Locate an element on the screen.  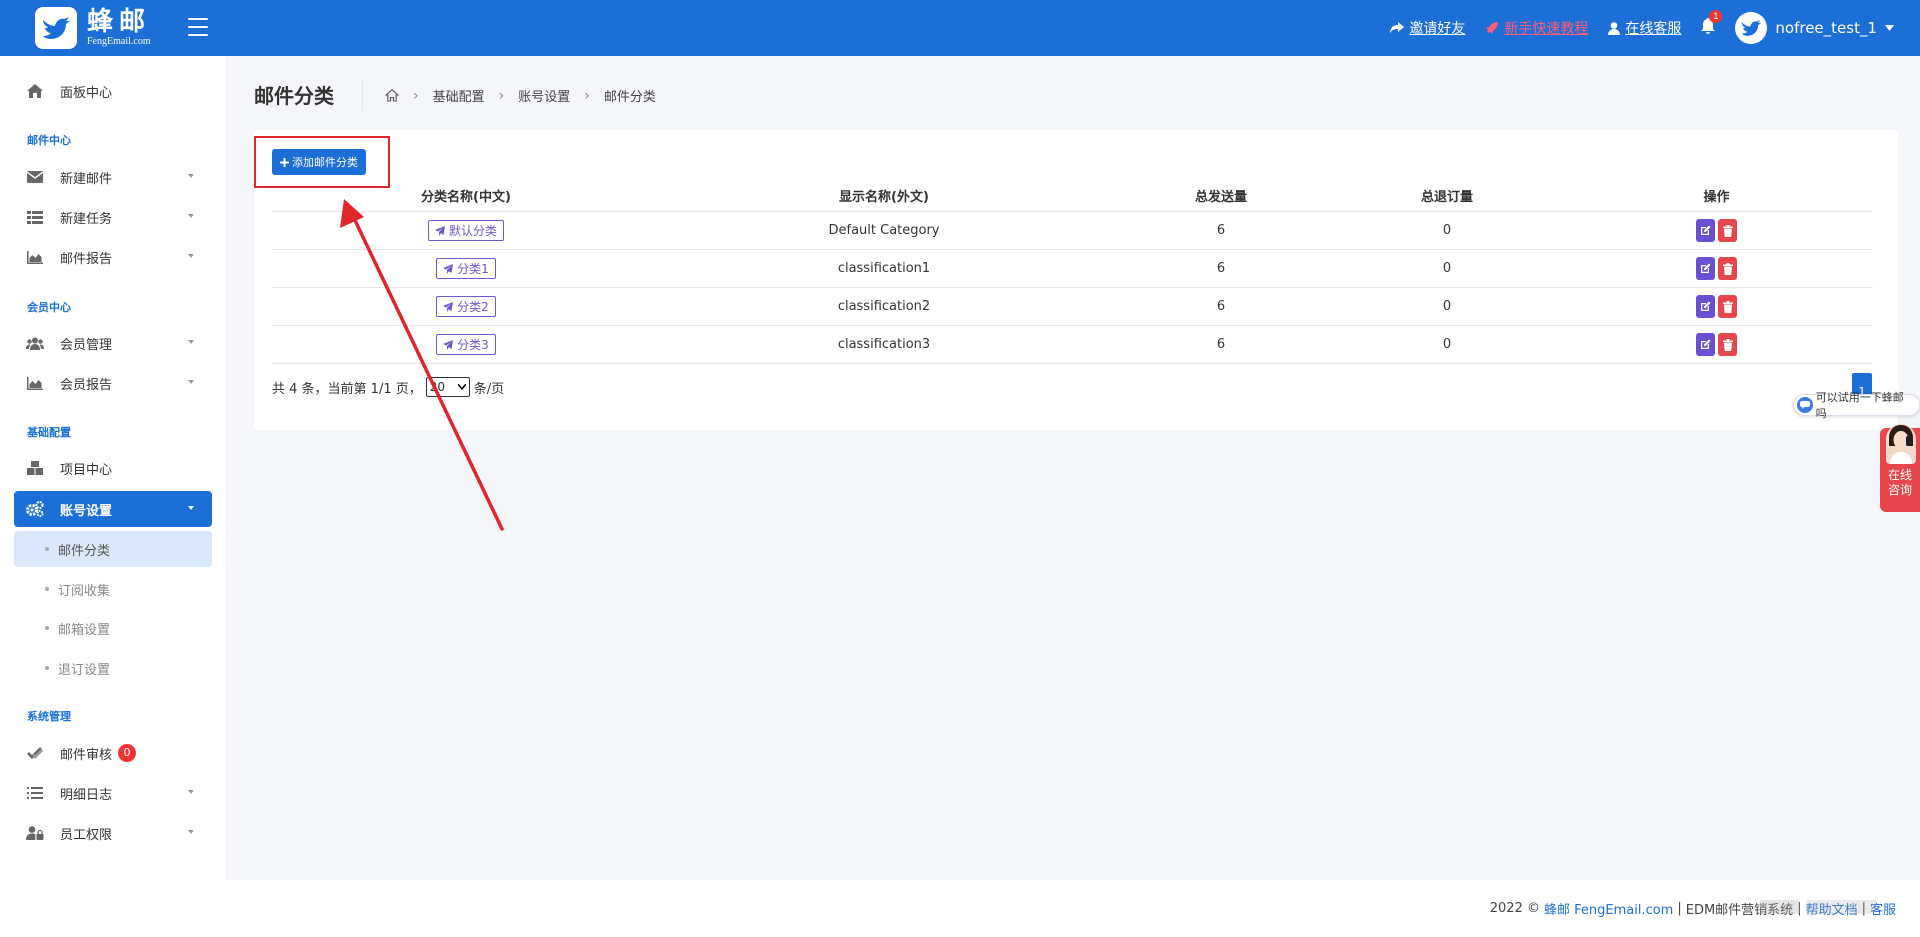
home-icon is located at coordinates (392, 95).